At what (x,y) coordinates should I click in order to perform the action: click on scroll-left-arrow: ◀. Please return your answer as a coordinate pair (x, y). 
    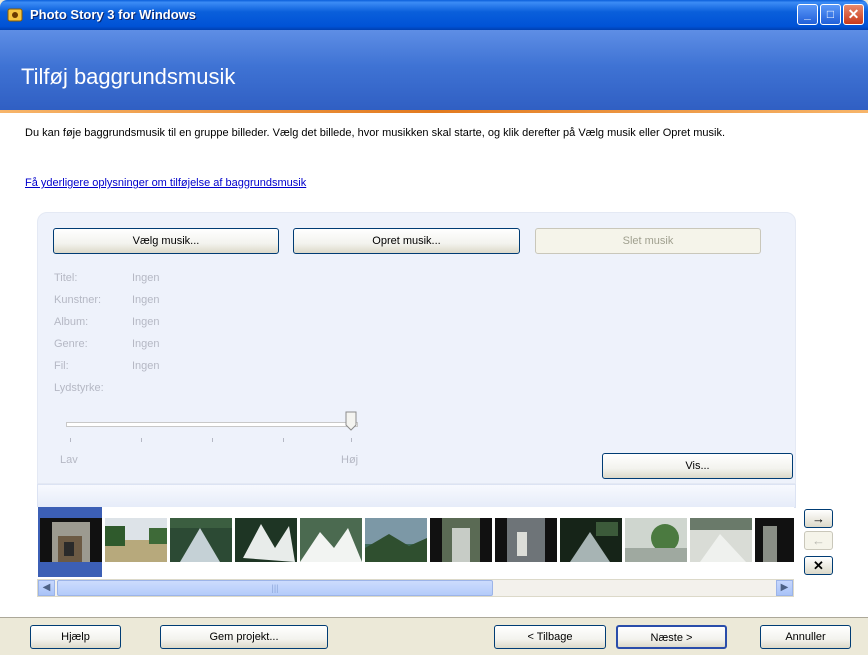
    Looking at the image, I should click on (46, 588).